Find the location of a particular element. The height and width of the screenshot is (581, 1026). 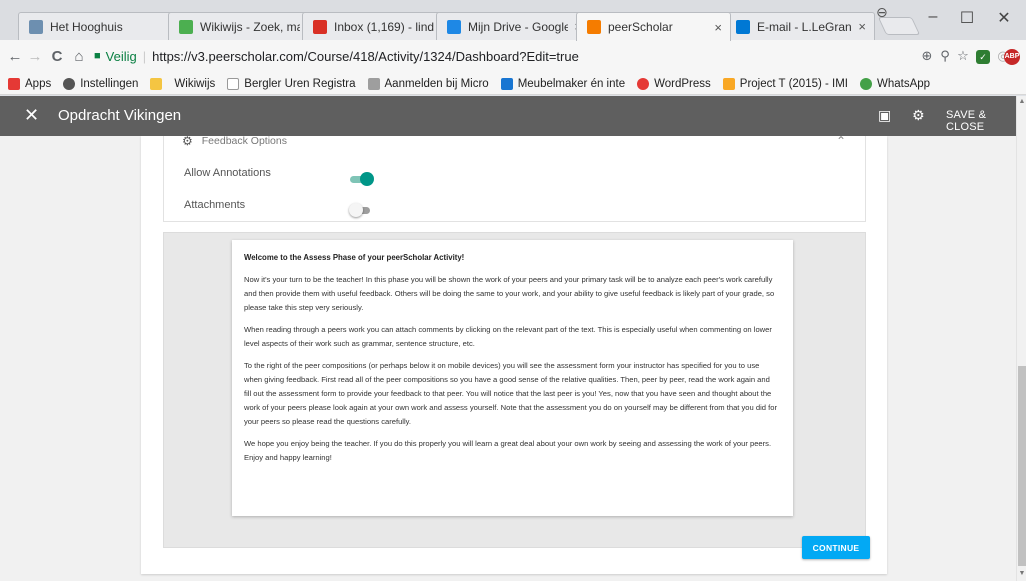

page-icon is located at coordinates (233, 83).